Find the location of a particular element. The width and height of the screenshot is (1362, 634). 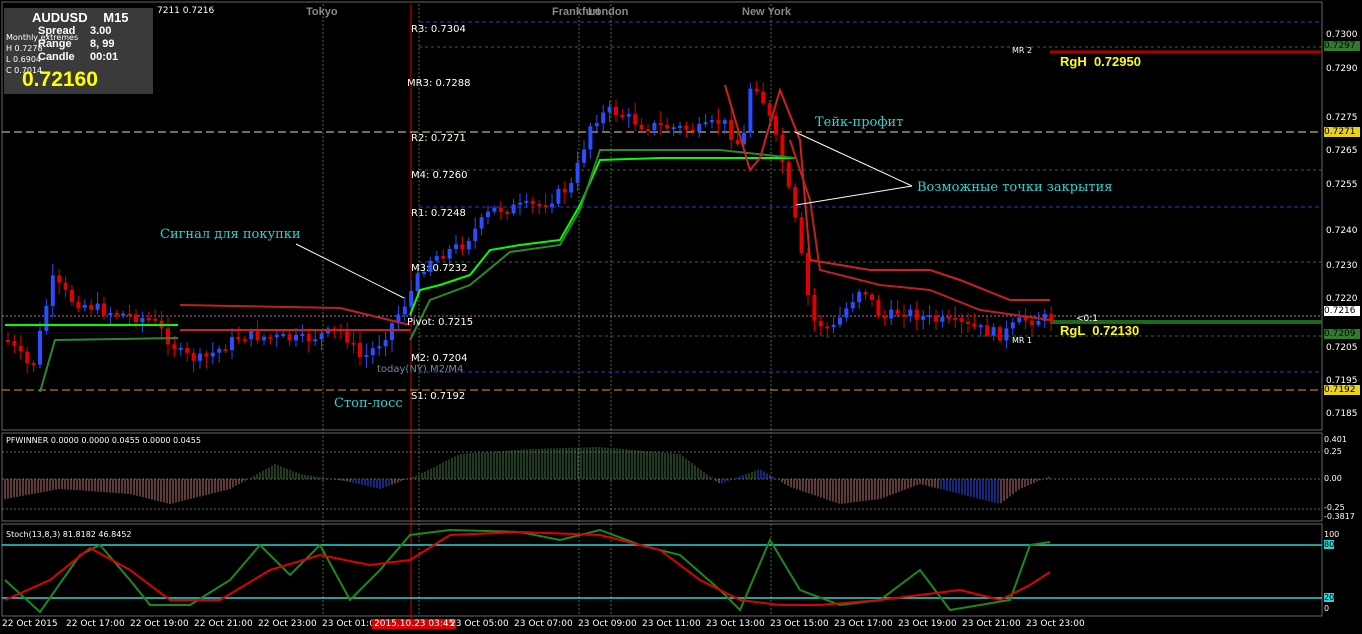

stoch-k-line is located at coordinates (527, 571).